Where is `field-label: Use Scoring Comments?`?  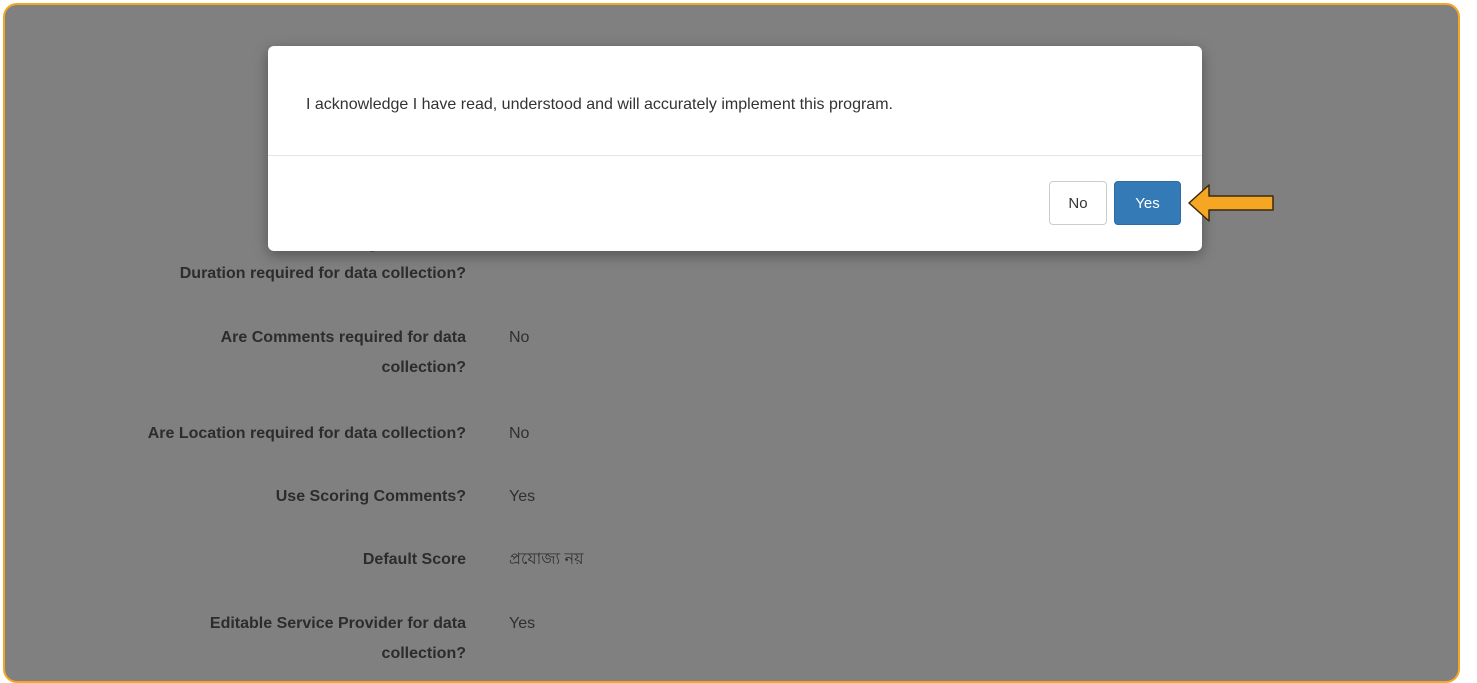
field-label: Use Scoring Comments? is located at coordinates (370, 496).